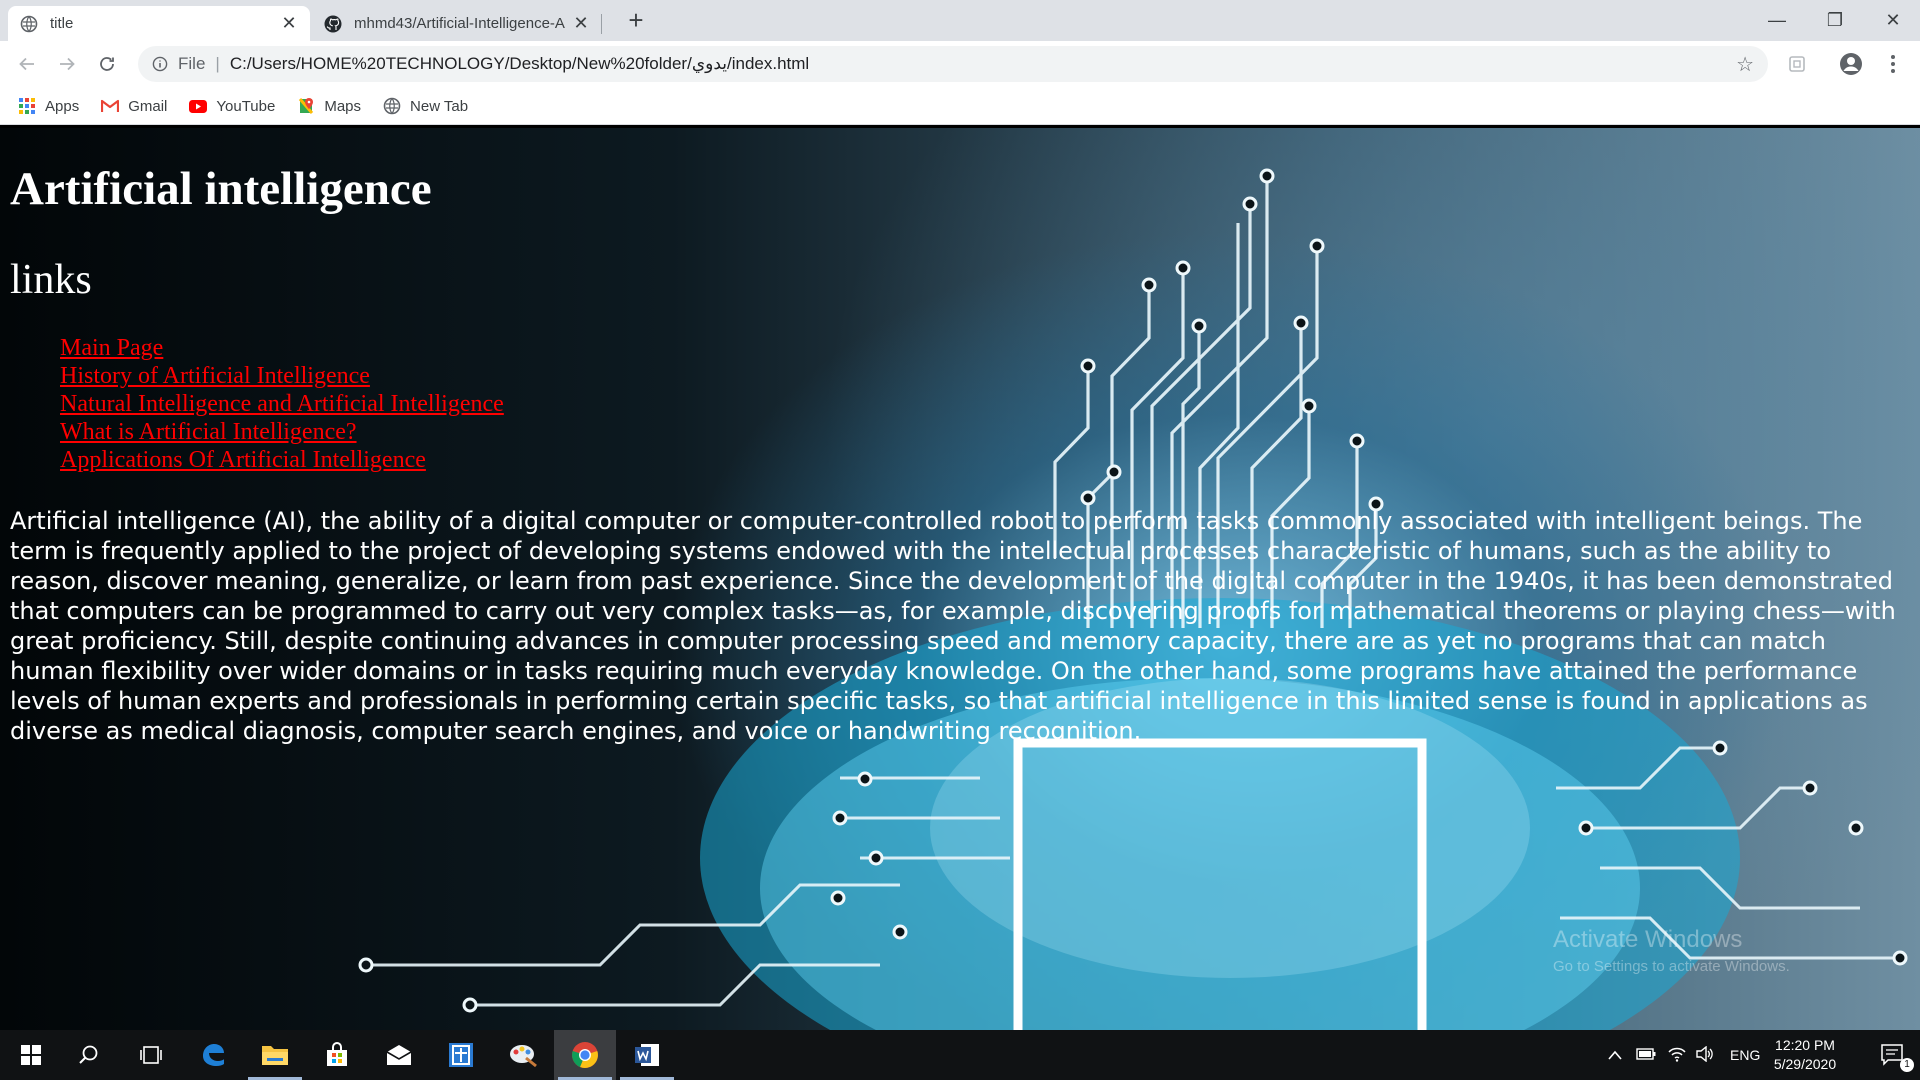 The image size is (1920, 1080). I want to click on system-tray: ENG, so click(1684, 1055).